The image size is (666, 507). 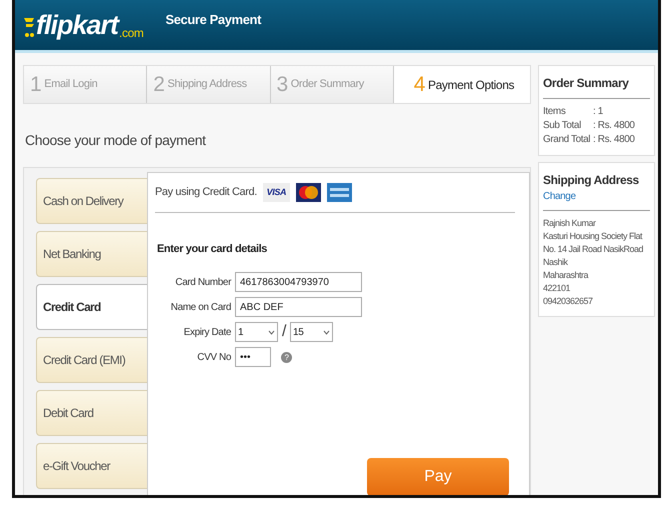 I want to click on field-label: Name on Card, so click(x=200, y=307).